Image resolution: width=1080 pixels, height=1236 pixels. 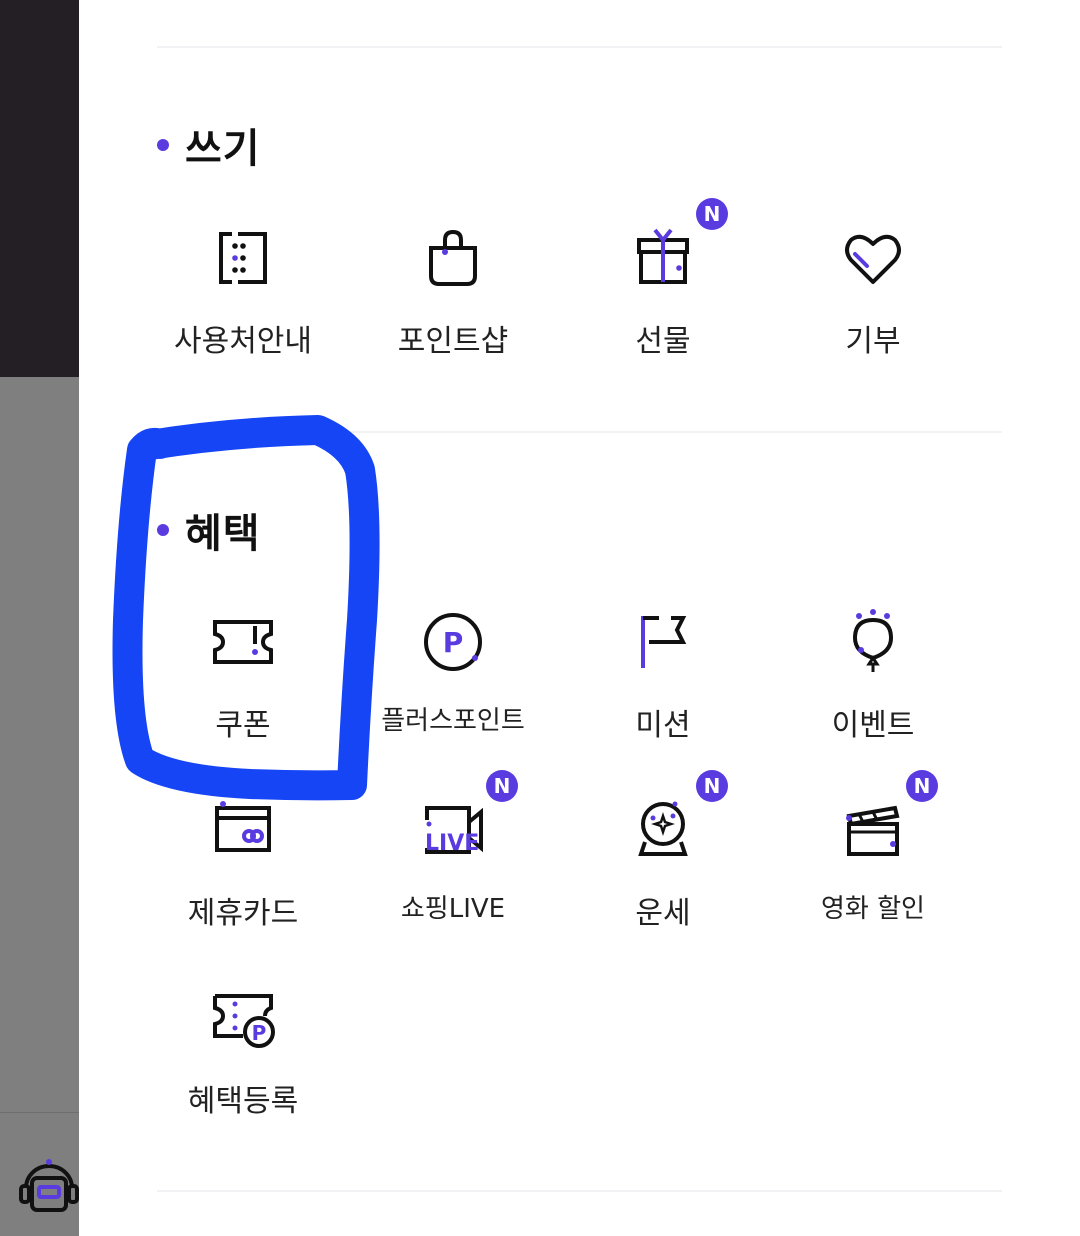 What do you see at coordinates (49, 1189) in the screenshot?
I see `robot-chat-icon` at bounding box center [49, 1189].